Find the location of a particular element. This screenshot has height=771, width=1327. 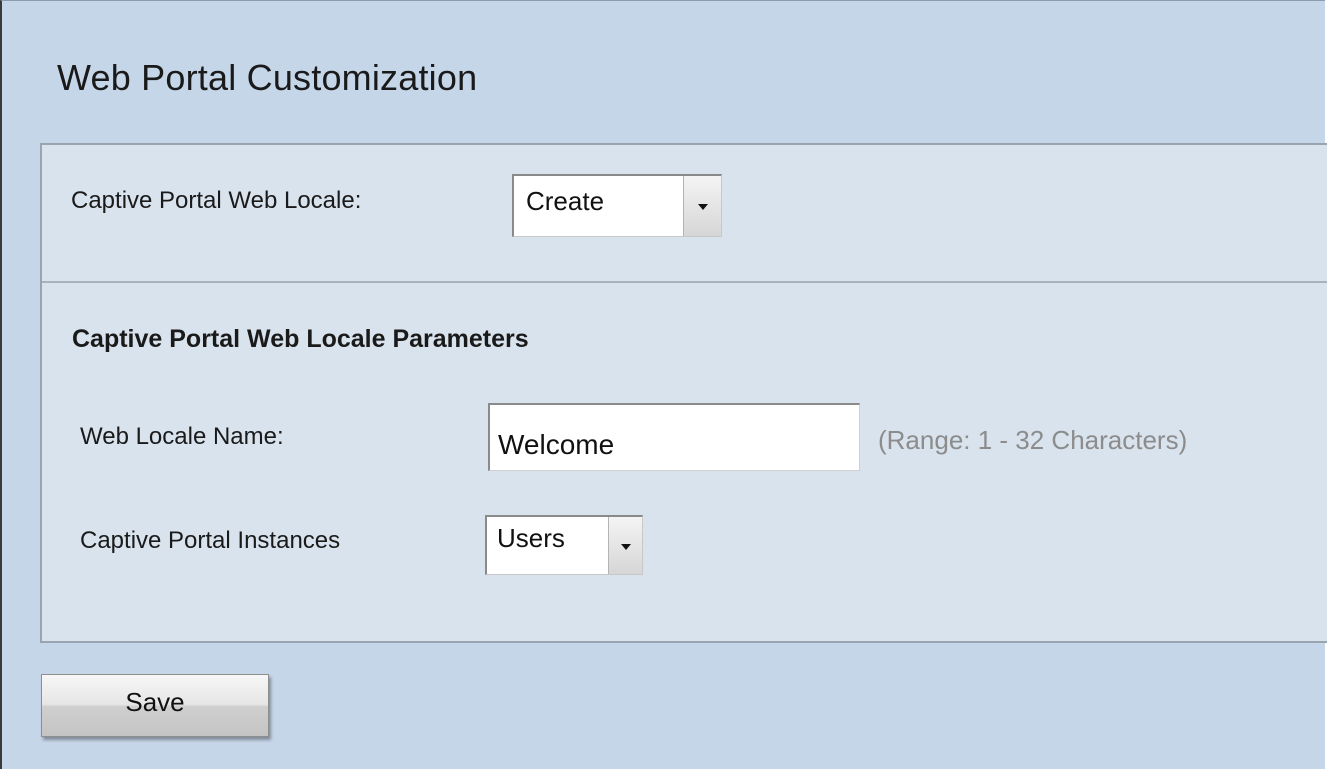

web-locale-name-input is located at coordinates (674, 437).